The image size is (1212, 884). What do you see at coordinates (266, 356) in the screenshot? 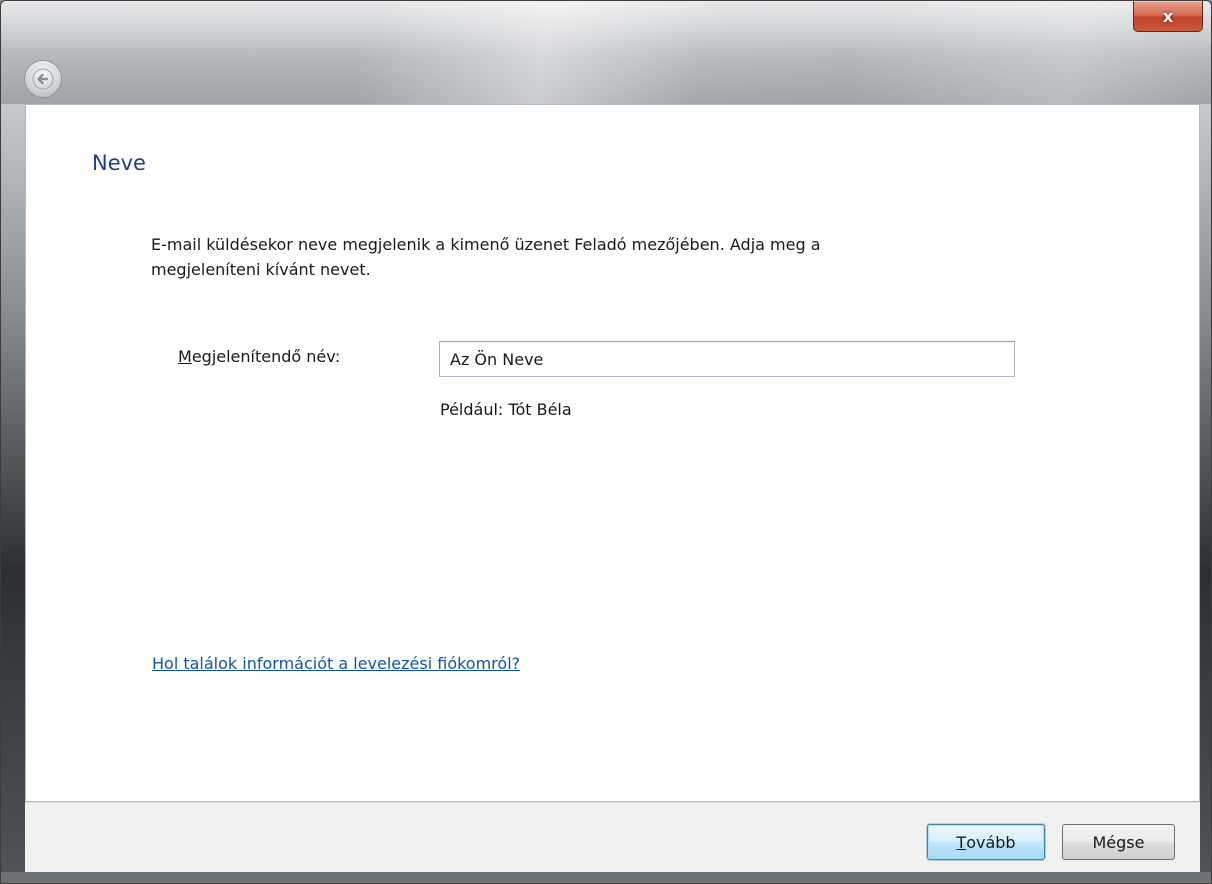
I see `display-name-label-text: egjelenítendő név:` at bounding box center [266, 356].